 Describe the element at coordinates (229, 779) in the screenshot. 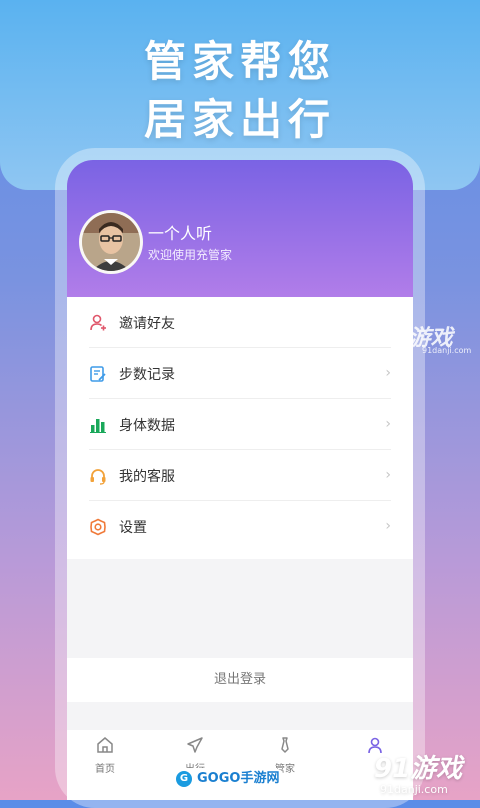

I see `watermark-gogo: G GOGO手游网` at that location.